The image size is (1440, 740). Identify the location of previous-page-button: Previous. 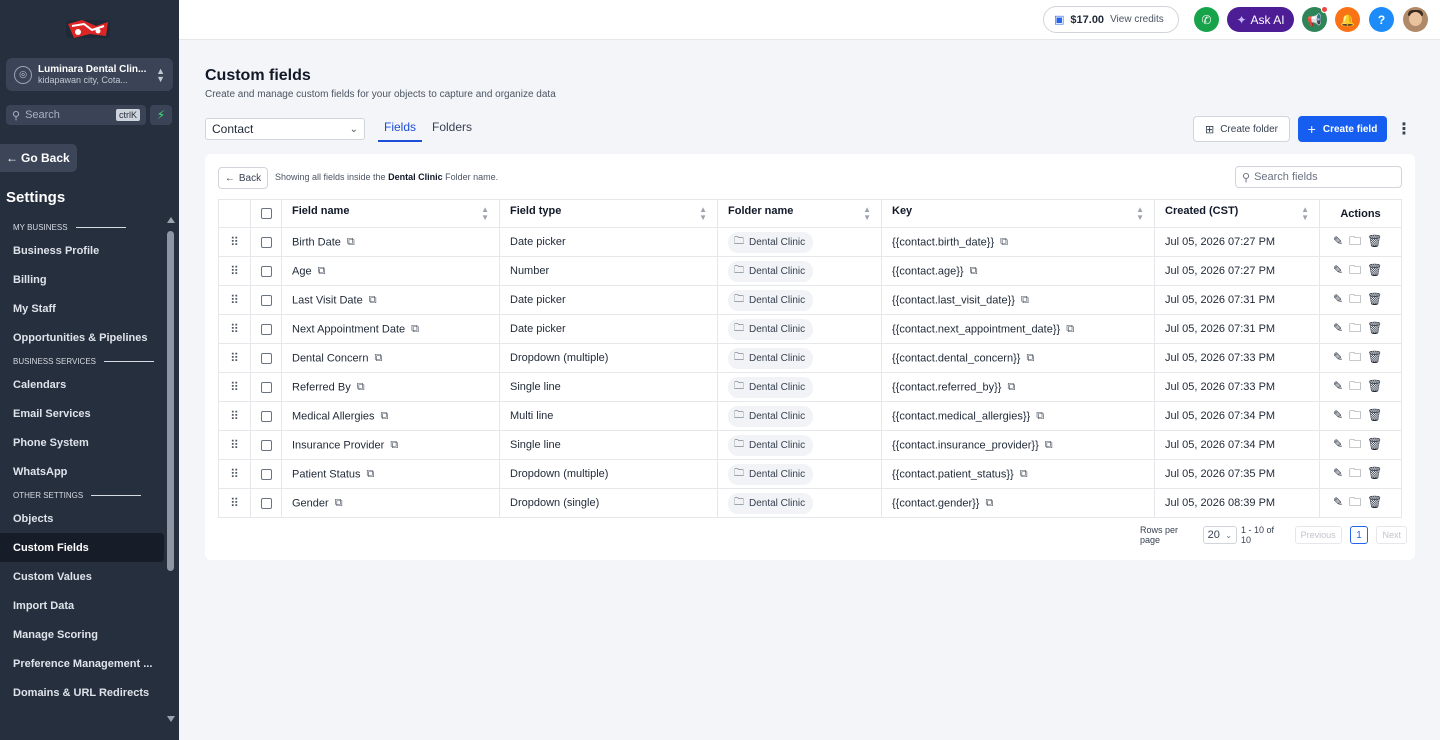
(1318, 535).